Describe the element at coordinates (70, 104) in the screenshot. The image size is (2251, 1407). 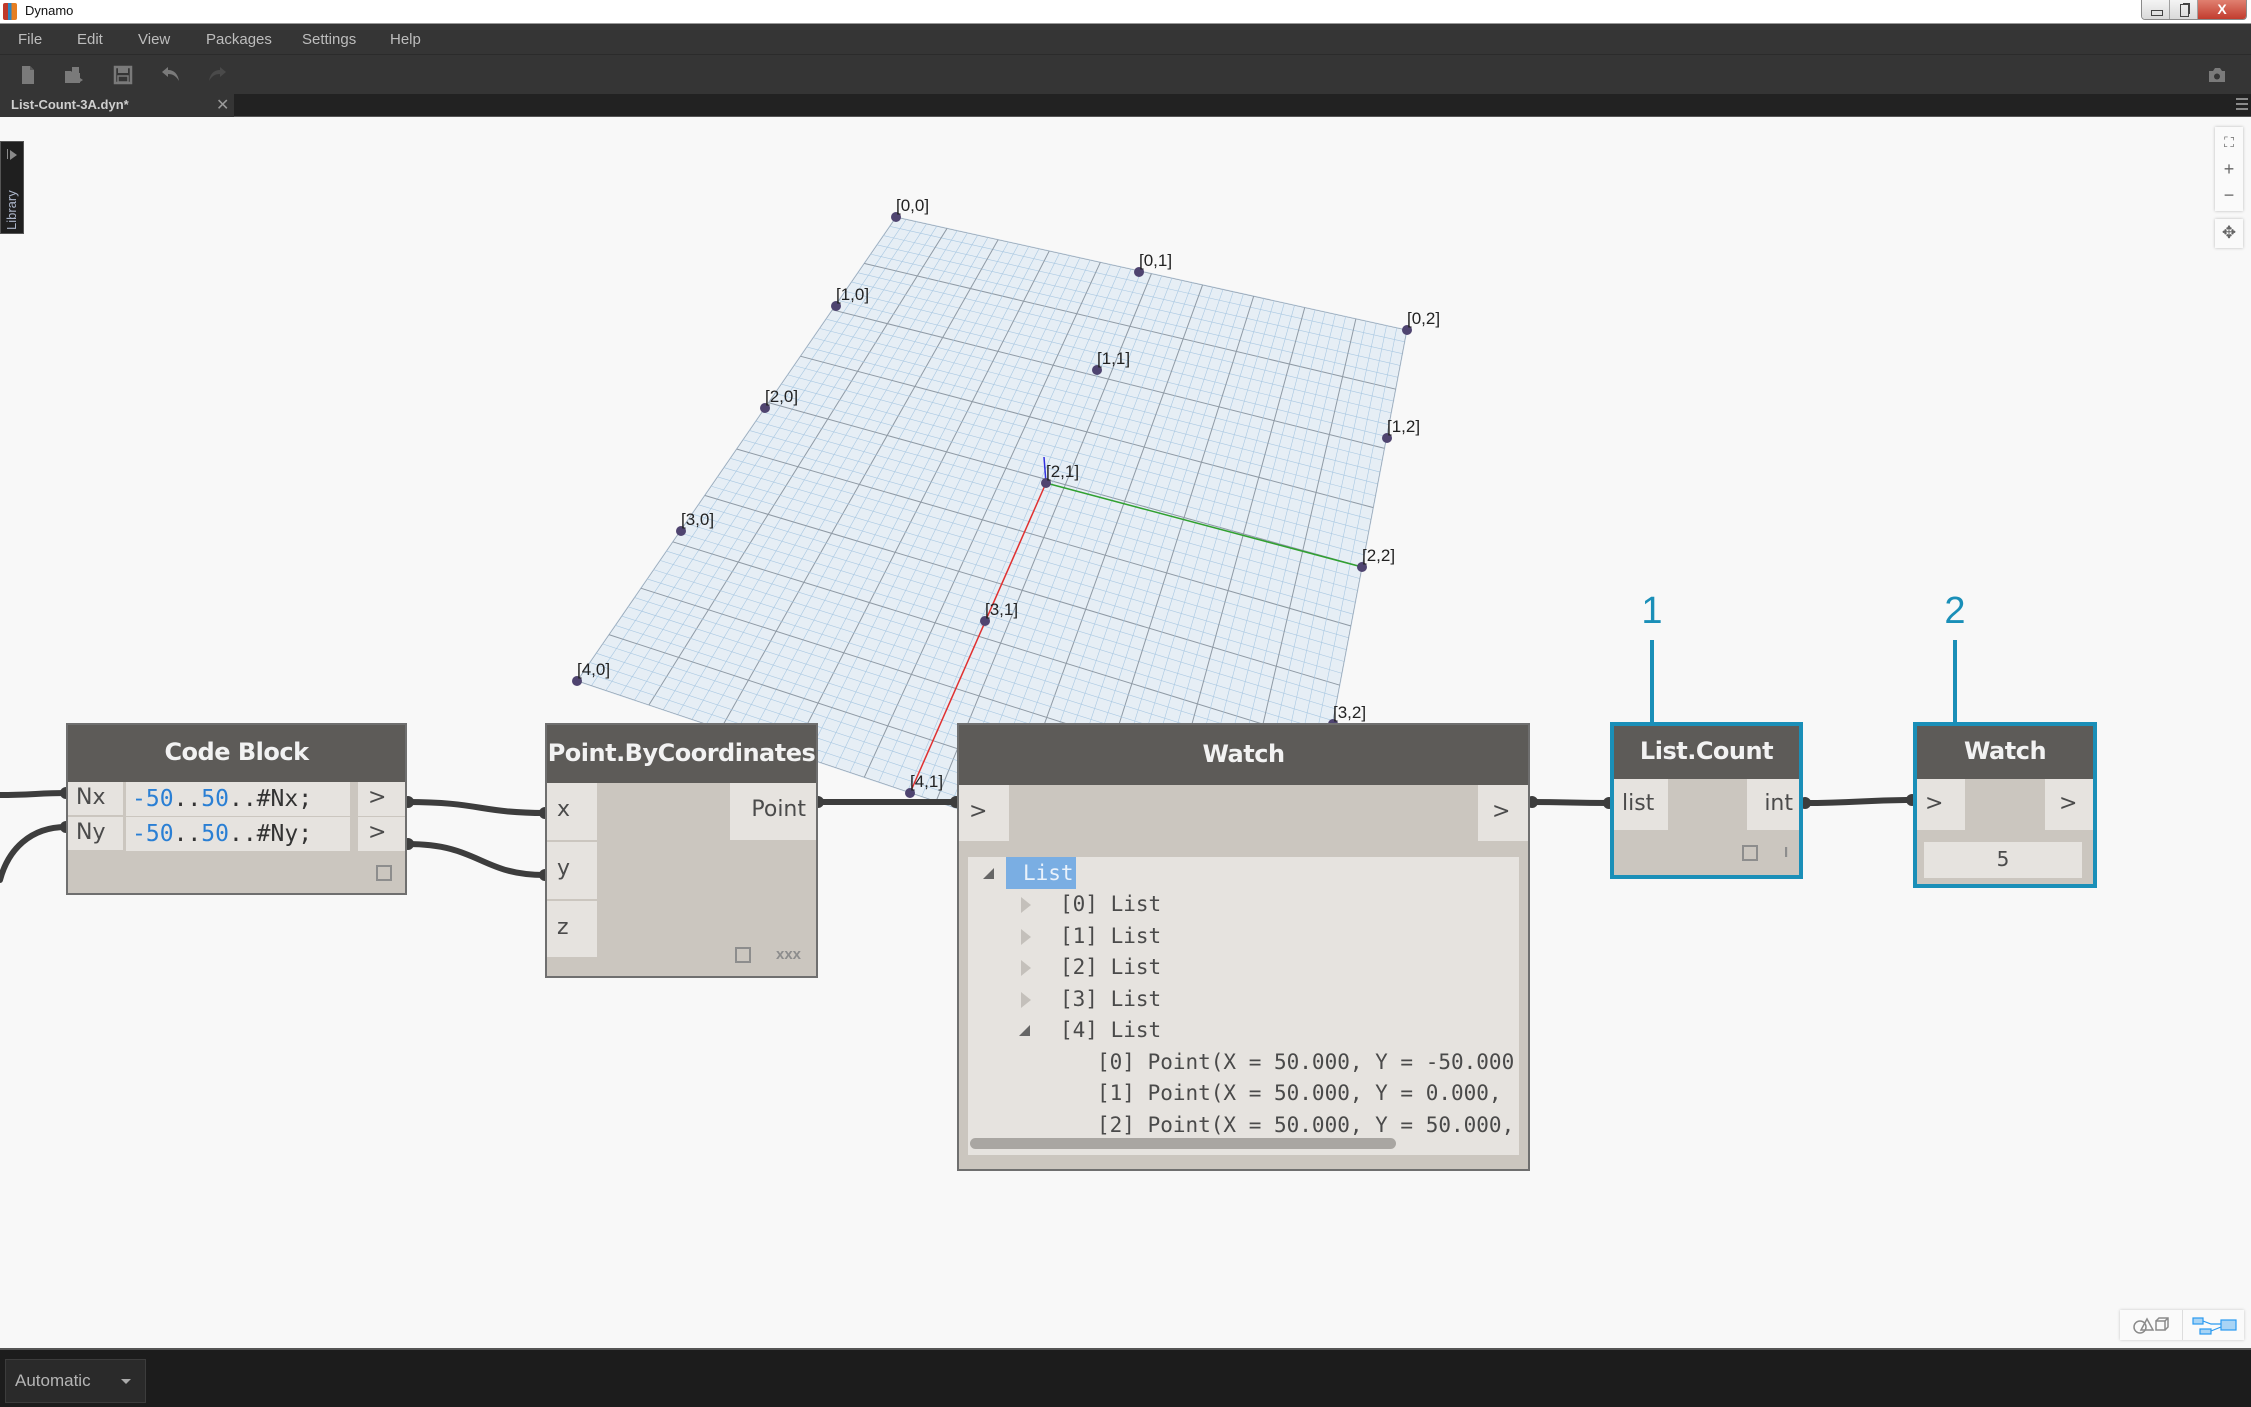
I see `tab-label: List-Count-3A.dyn*` at that location.